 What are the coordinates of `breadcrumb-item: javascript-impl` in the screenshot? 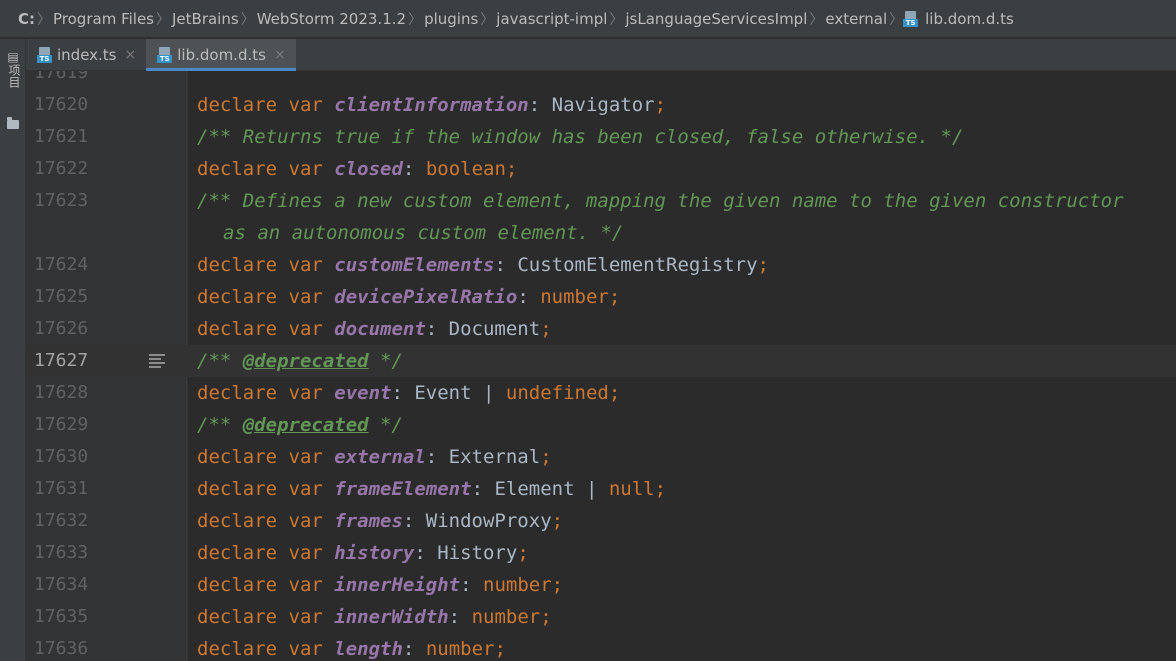 It's located at (551, 19).